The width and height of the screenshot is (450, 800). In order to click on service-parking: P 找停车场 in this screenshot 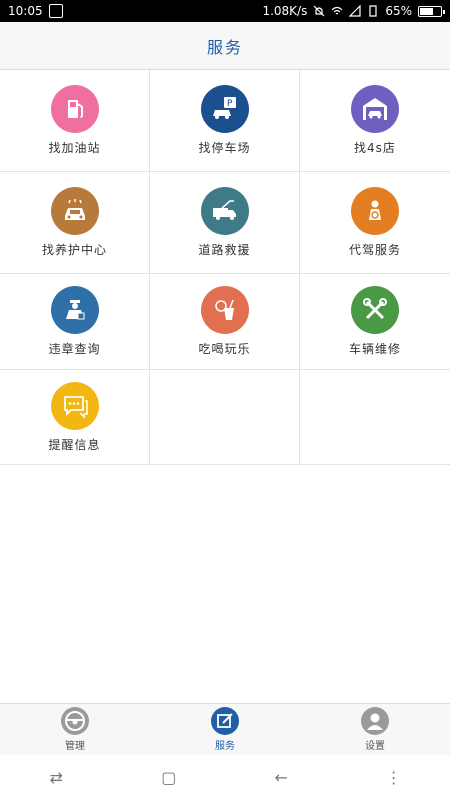, I will do `click(225, 120)`.